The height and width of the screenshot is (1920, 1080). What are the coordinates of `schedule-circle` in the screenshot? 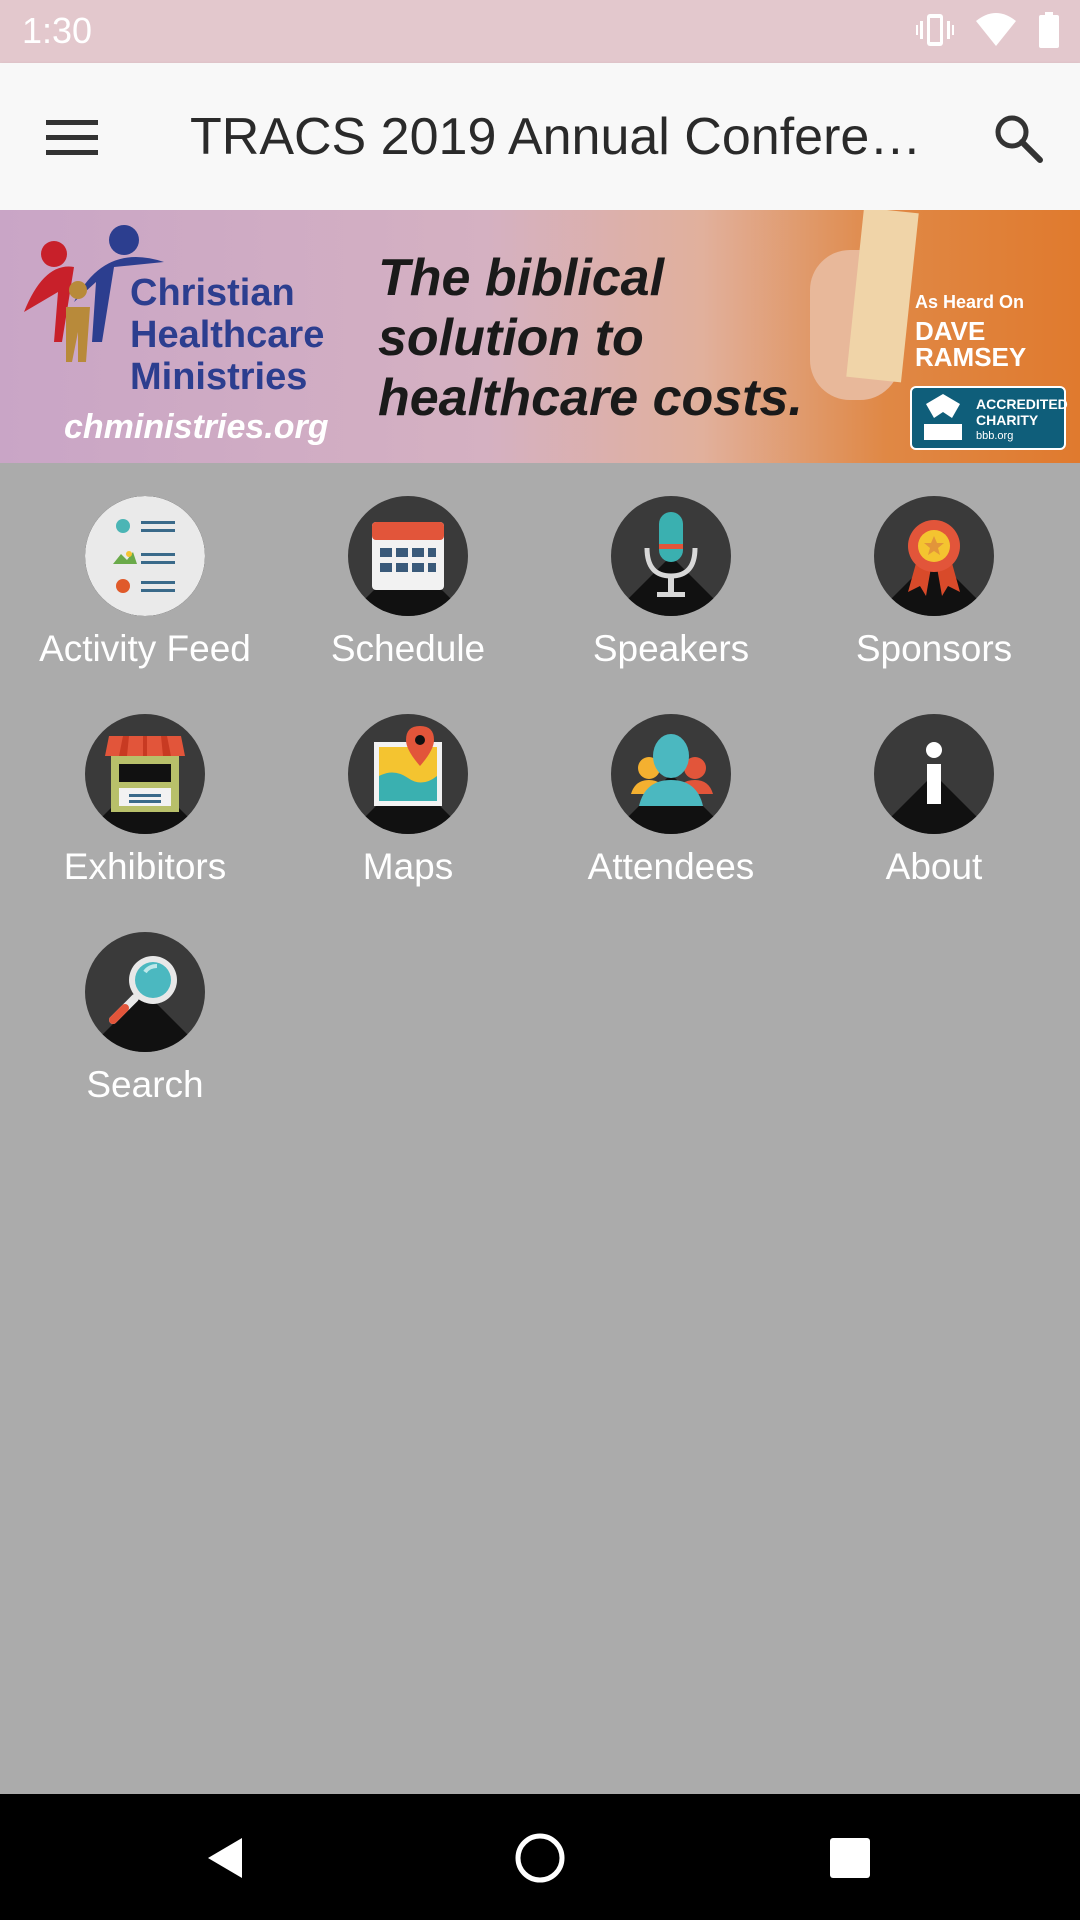 It's located at (408, 556).